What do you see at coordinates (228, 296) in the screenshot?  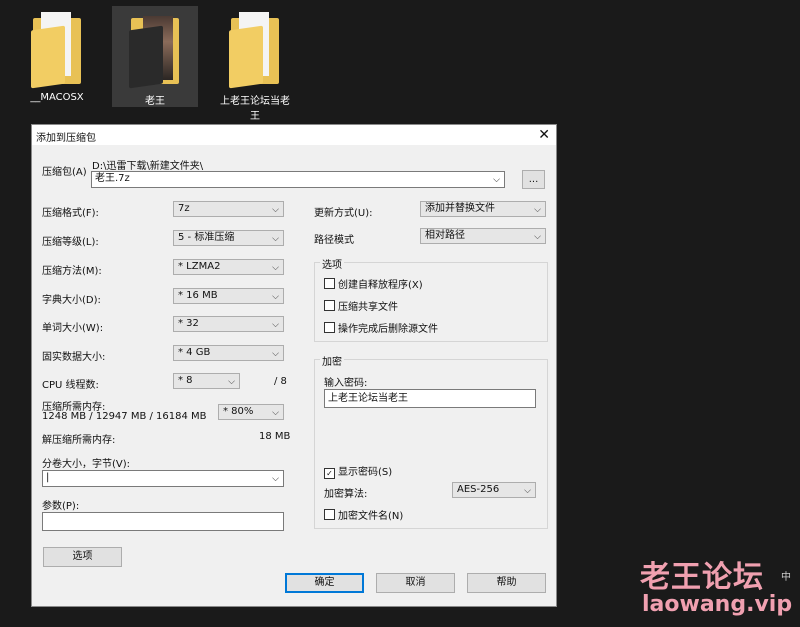 I see `dict-select: * 16 MB ⌵` at bounding box center [228, 296].